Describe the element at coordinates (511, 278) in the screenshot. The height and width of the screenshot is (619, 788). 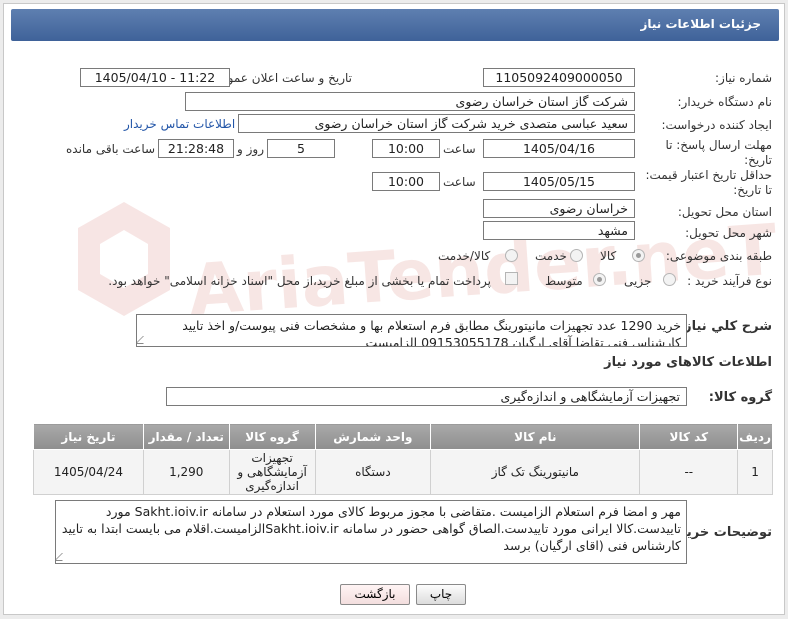
I see `treasury-checkbox` at that location.